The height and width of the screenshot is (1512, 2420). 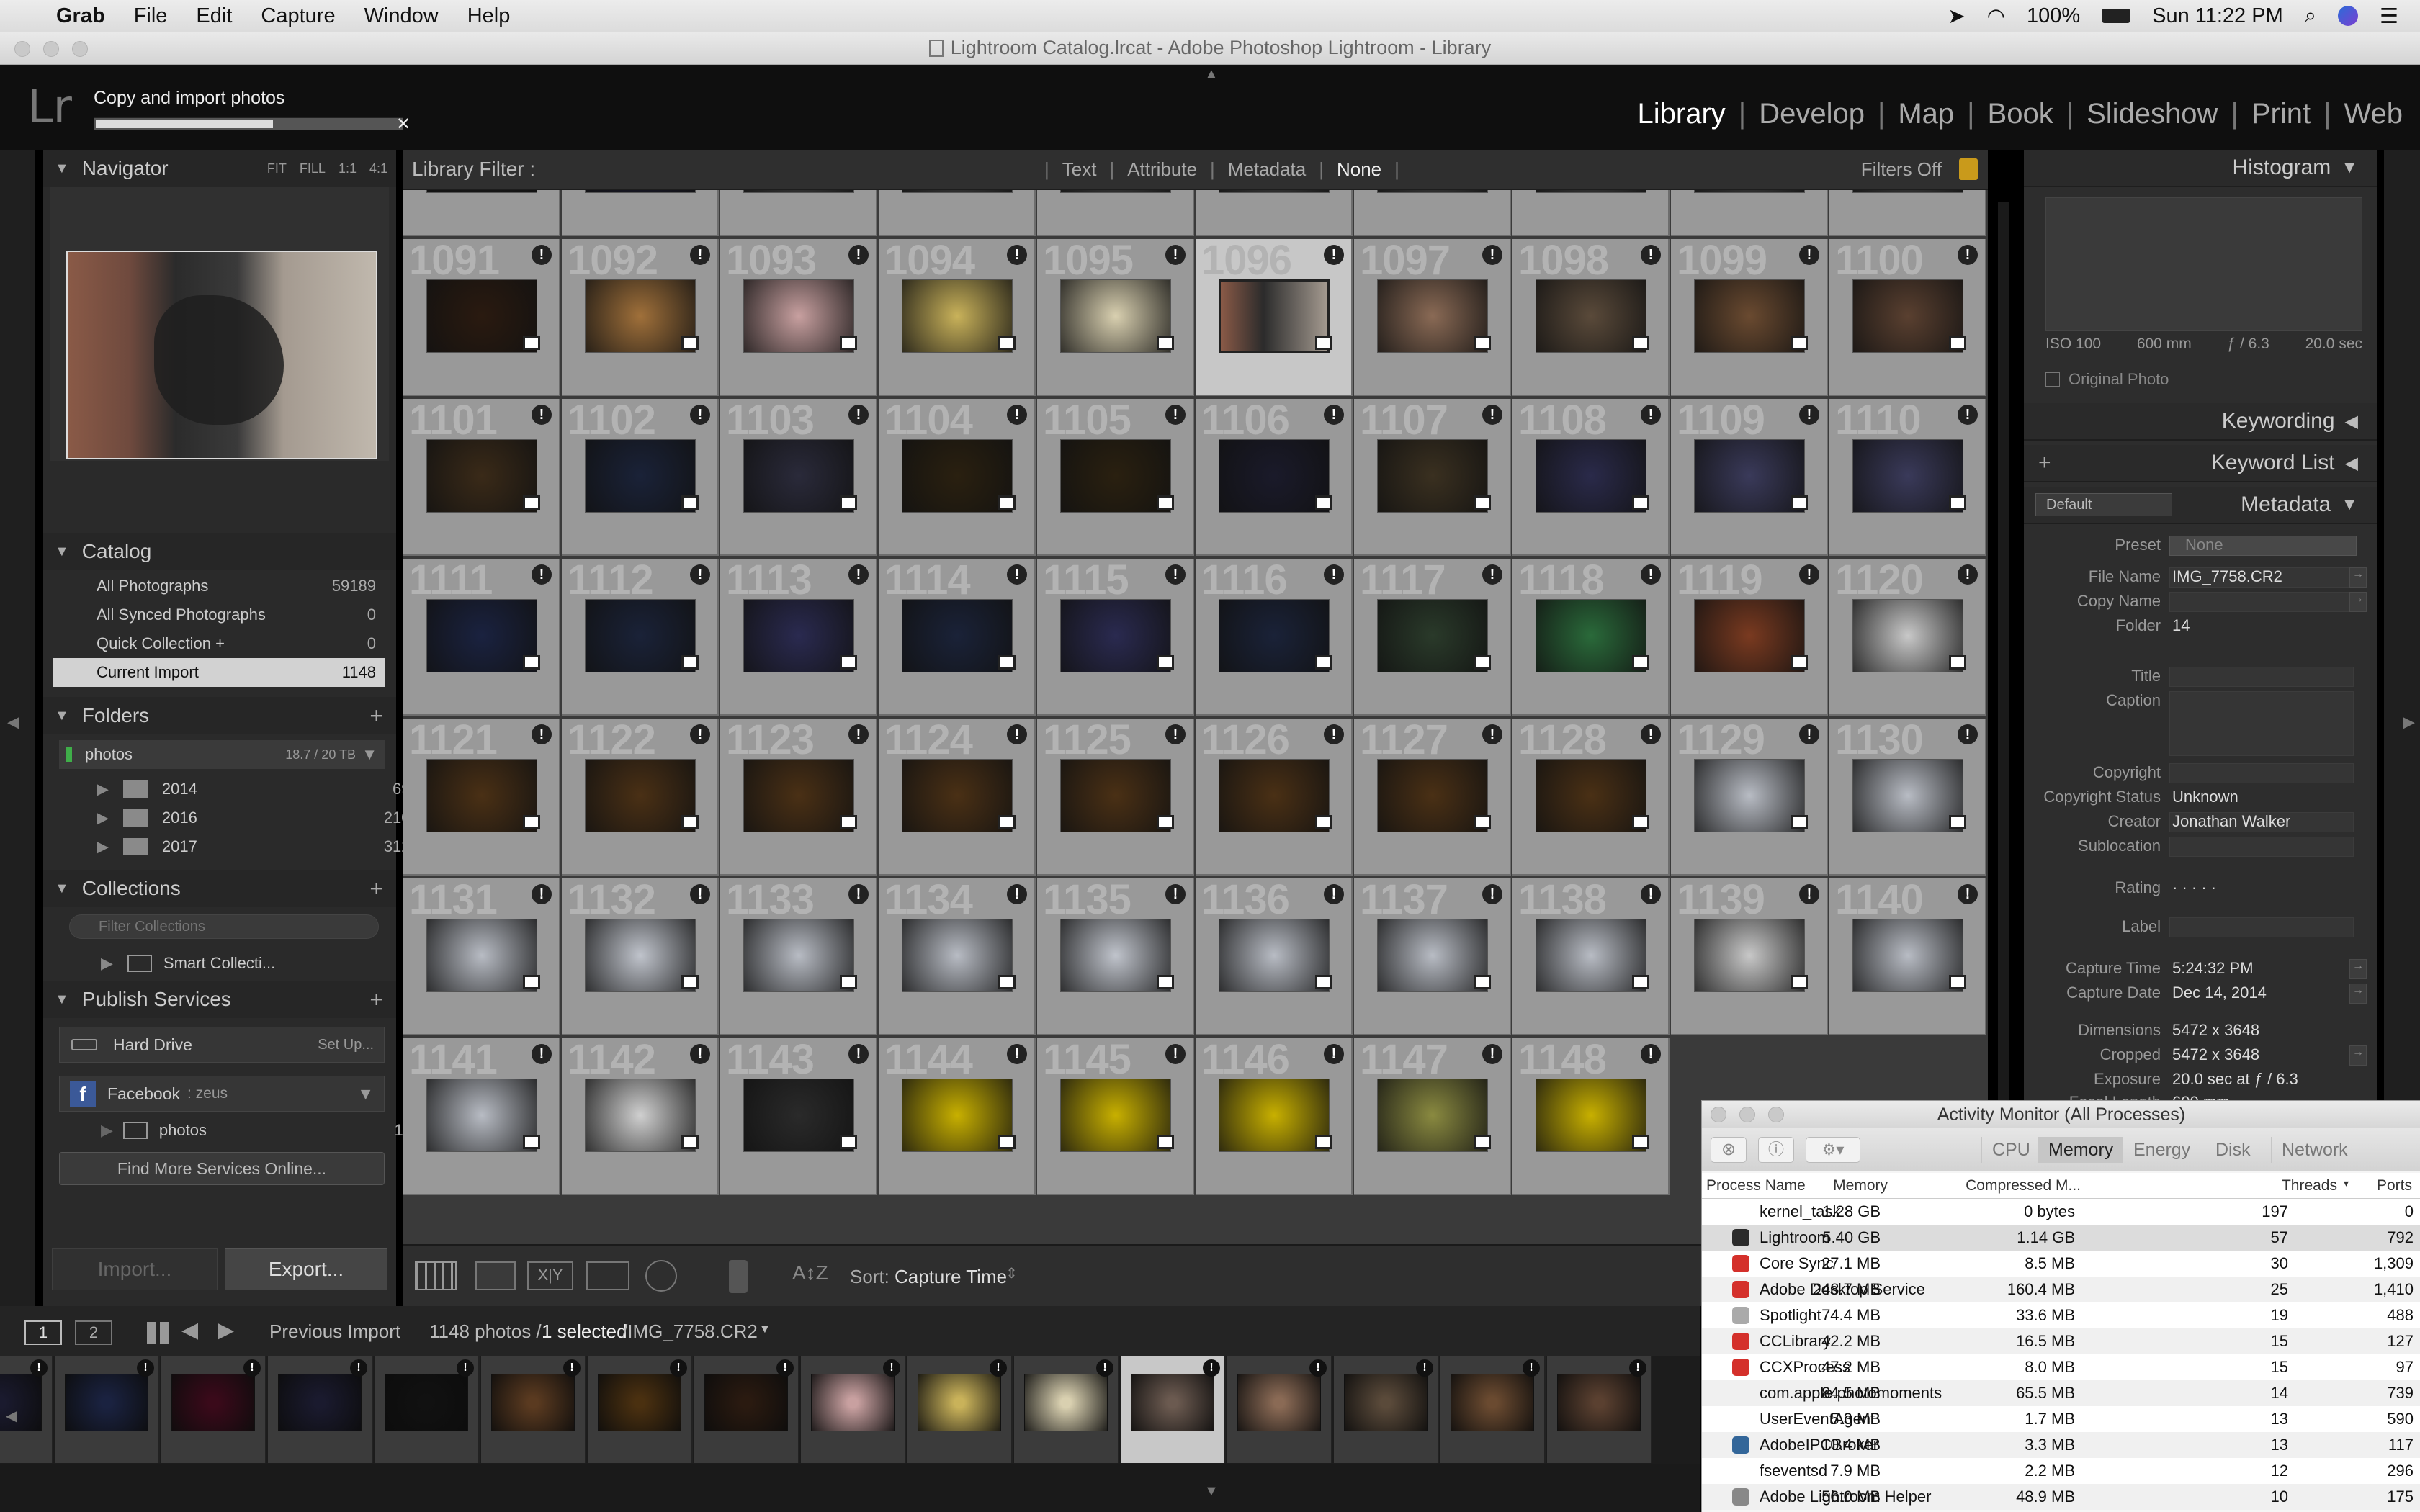 I want to click on grid-cell: 1136!, so click(x=1274, y=955).